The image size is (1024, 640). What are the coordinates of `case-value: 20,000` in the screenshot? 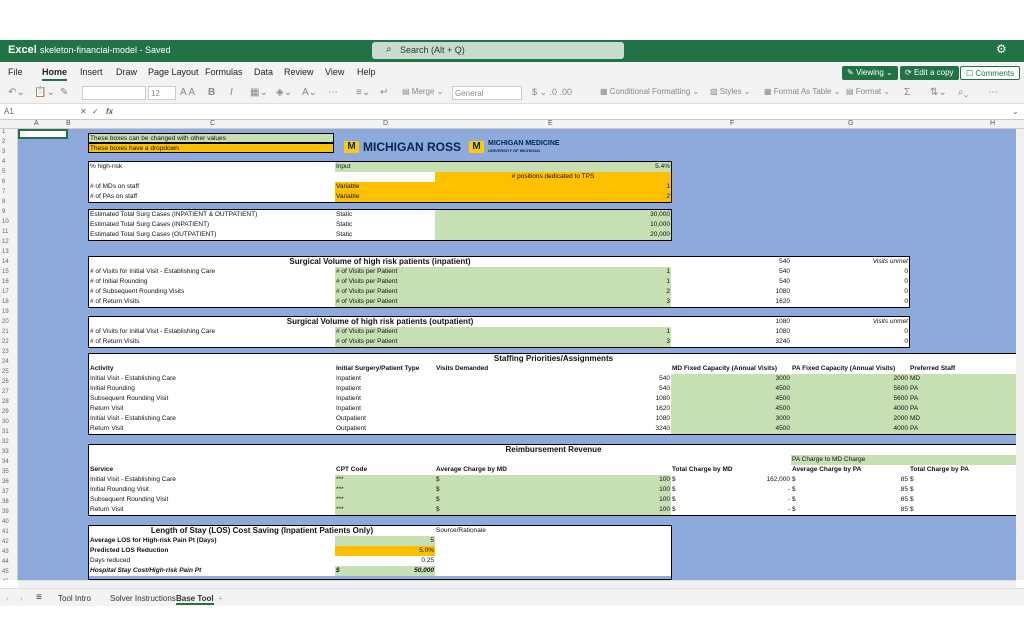 It's located at (553, 235).